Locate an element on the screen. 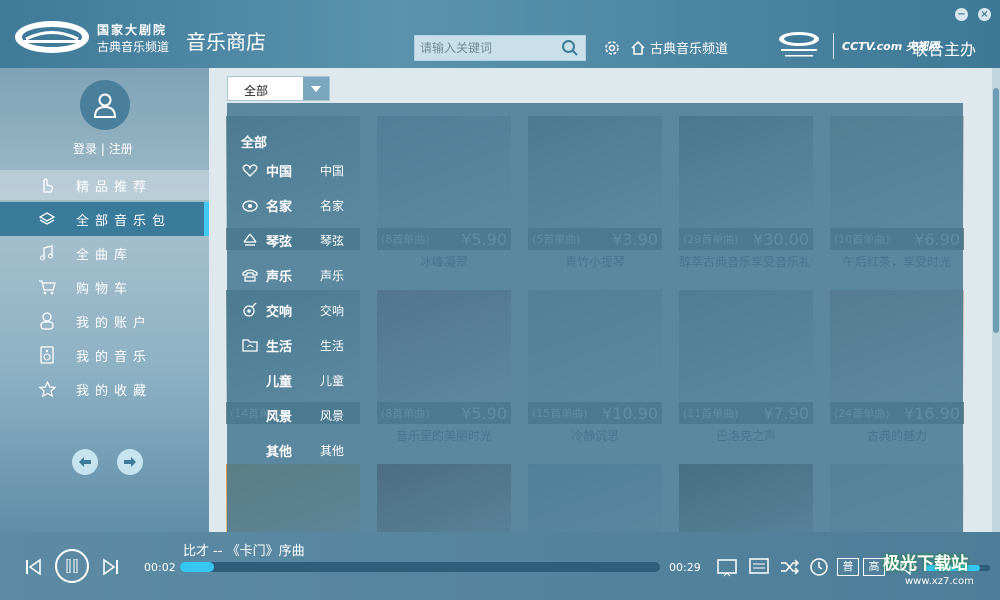  prev-page-button is located at coordinates (85, 462).